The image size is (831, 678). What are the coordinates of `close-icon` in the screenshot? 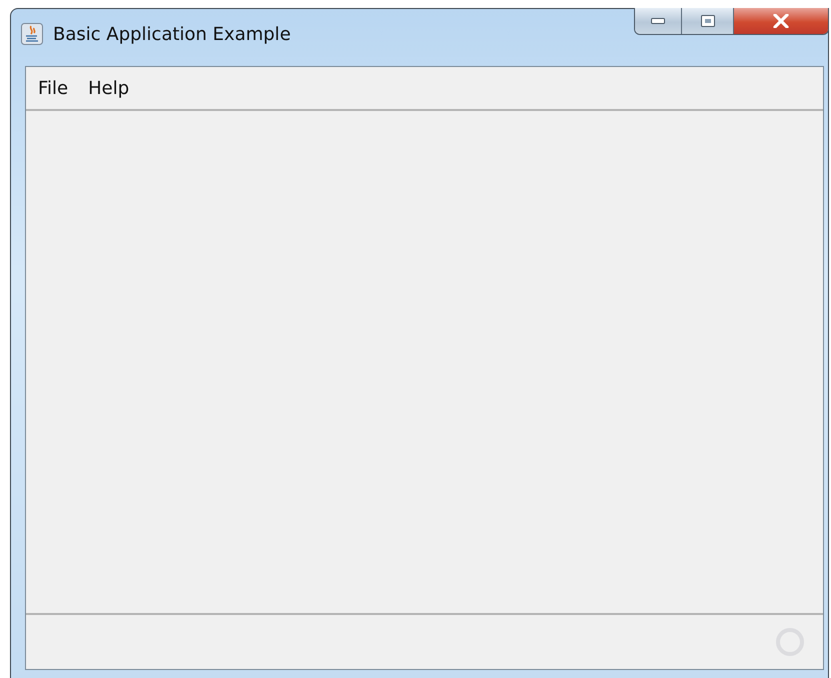 It's located at (781, 21).